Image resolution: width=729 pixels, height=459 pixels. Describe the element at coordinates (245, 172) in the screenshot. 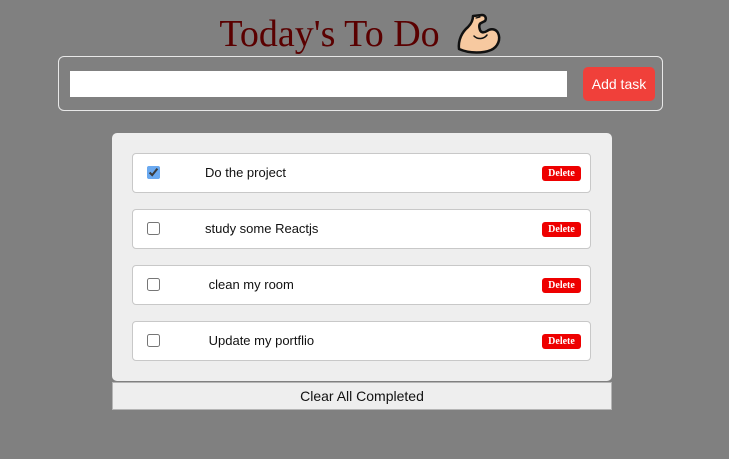

I see `task-text: Do the project` at that location.